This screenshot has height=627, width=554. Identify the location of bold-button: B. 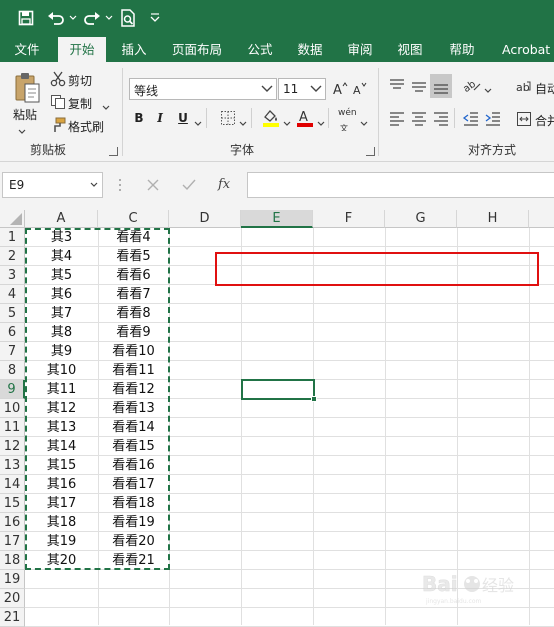
(139, 118).